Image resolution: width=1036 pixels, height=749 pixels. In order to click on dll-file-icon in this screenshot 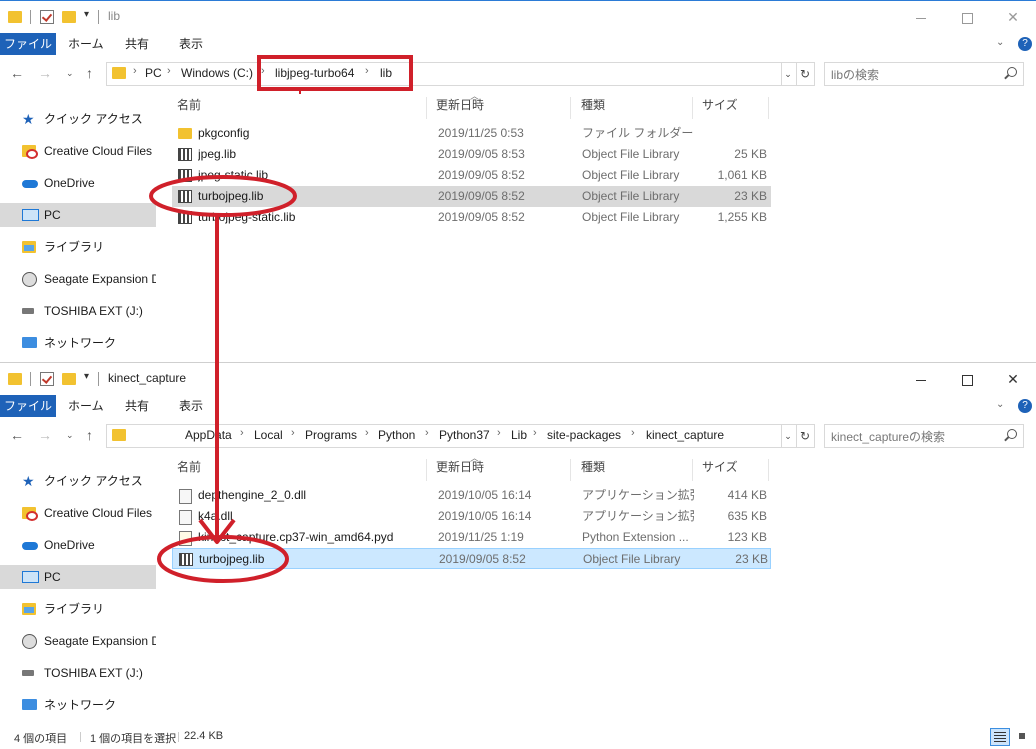, I will do `click(185, 496)`.